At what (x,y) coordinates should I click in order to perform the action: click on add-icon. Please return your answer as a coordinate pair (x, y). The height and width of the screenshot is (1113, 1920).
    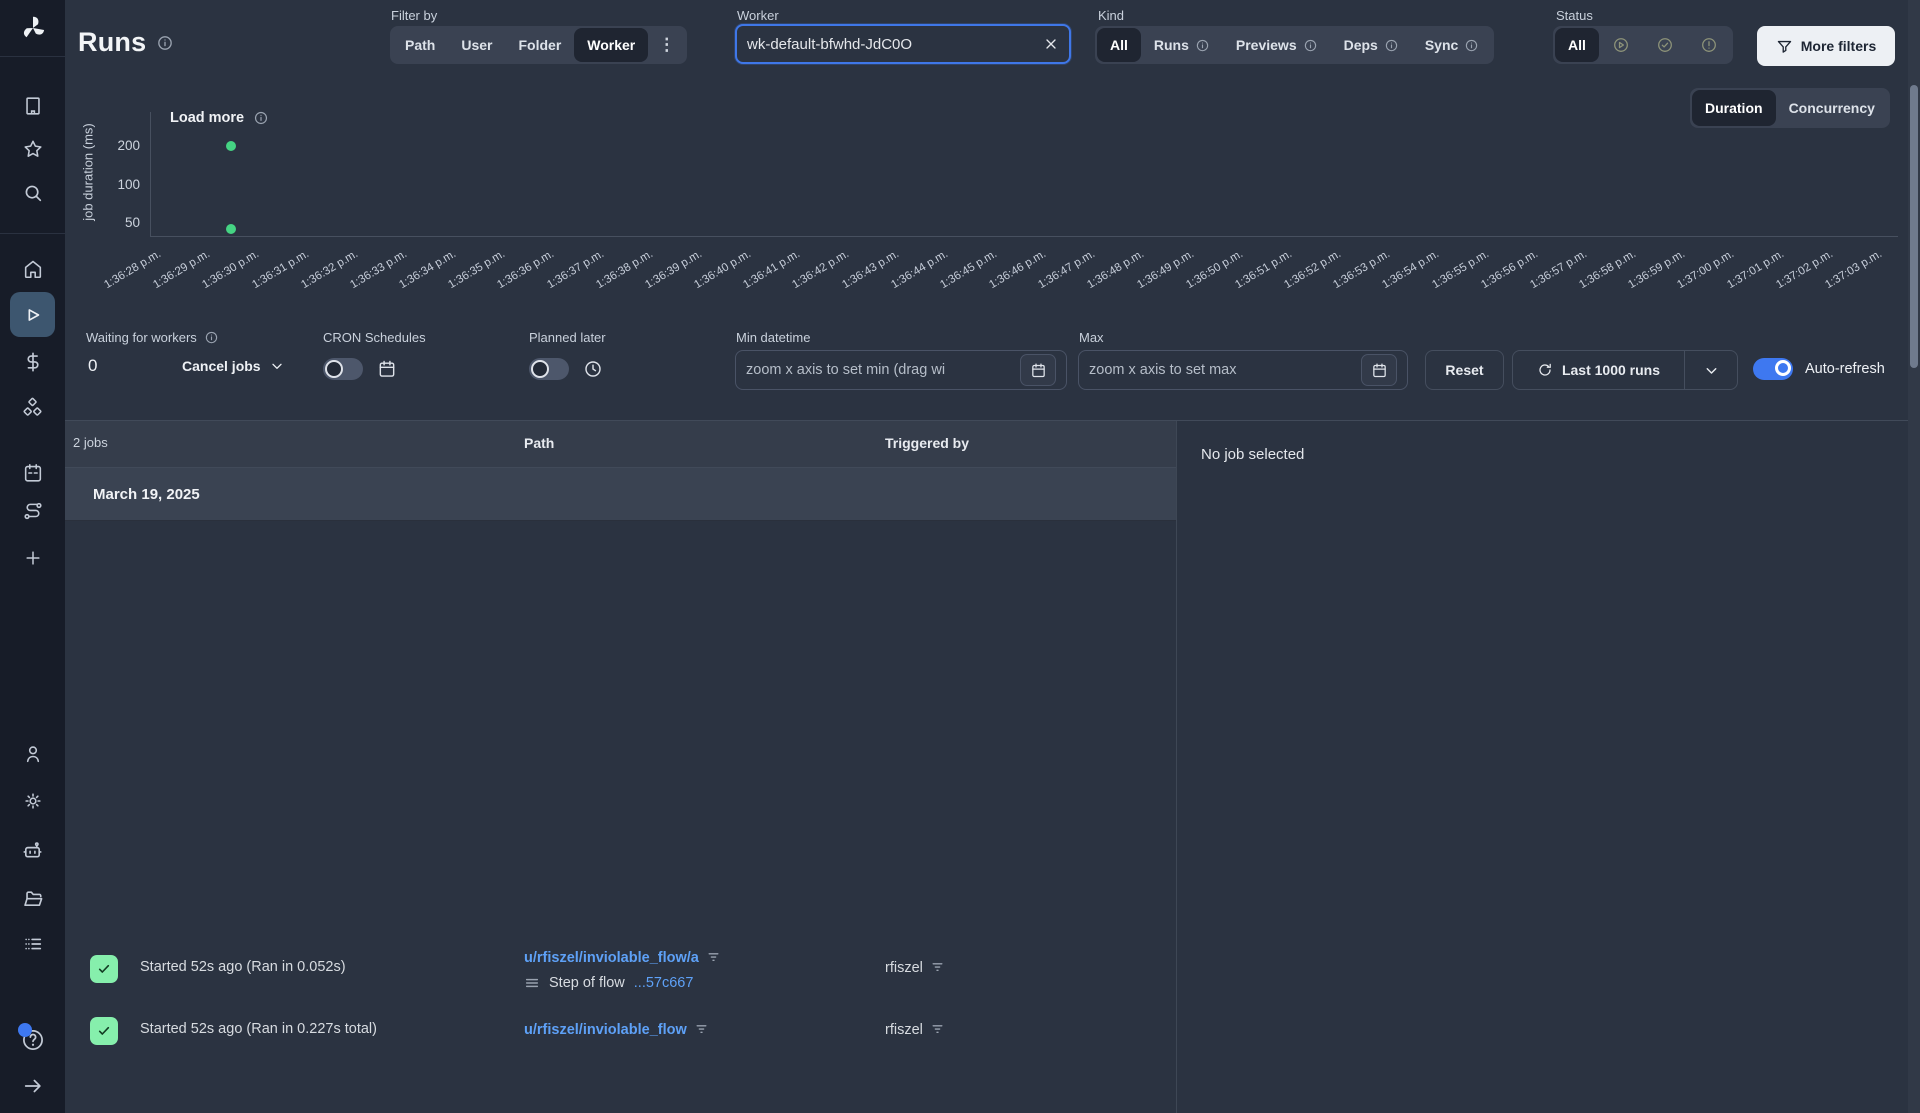
    Looking at the image, I should click on (32, 558).